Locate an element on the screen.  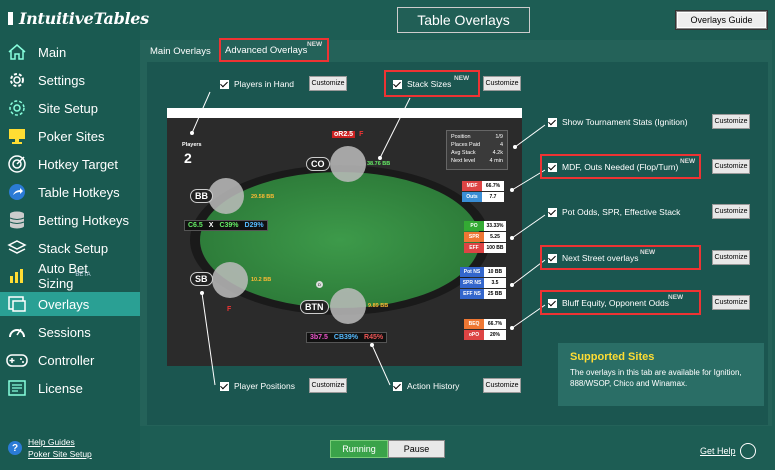
database-icon is located at coordinates (17, 220).